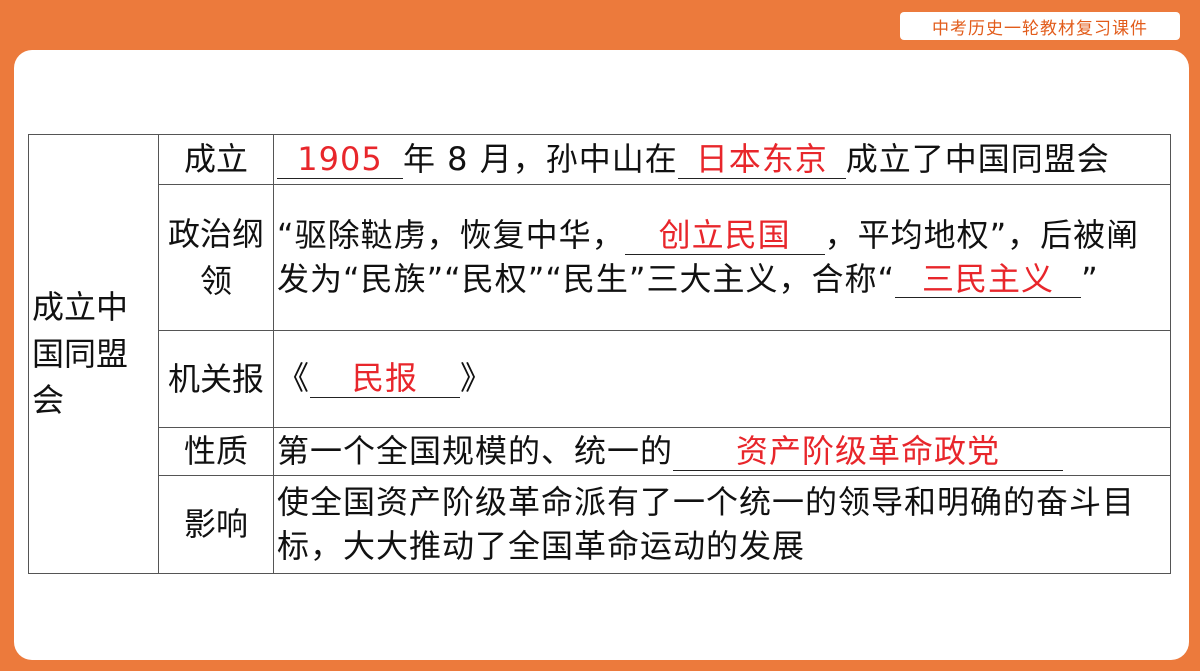 Image resolution: width=1200 pixels, height=671 pixels. What do you see at coordinates (868, 452) in the screenshot?
I see `answer-party: 资产阶级革命政党` at bounding box center [868, 452].